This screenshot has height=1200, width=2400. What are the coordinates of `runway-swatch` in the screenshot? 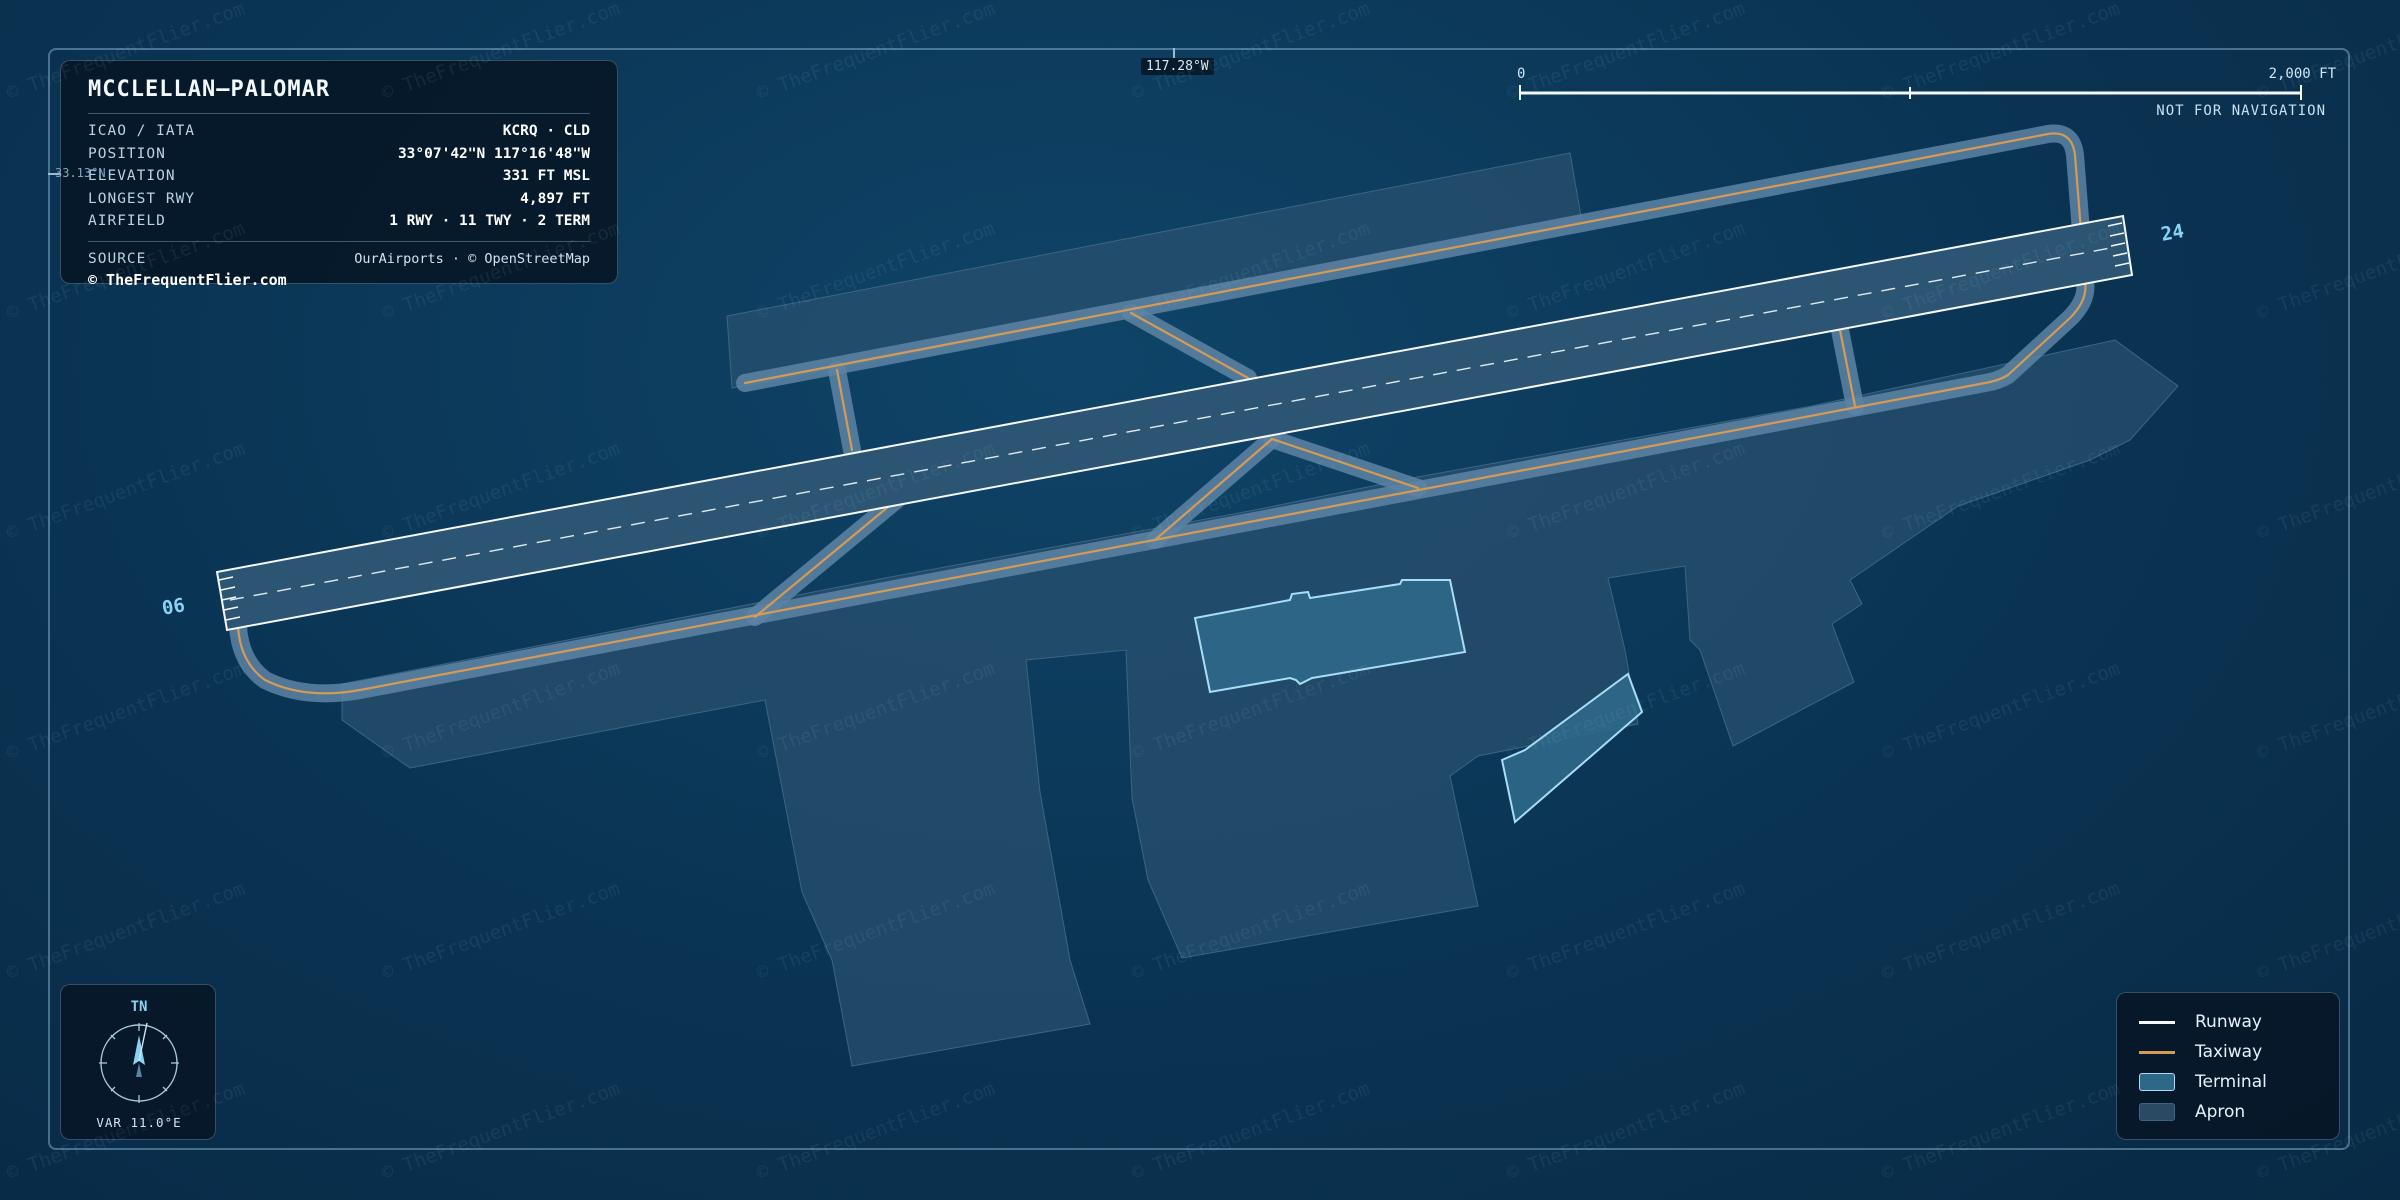 It's located at (2157, 1022).